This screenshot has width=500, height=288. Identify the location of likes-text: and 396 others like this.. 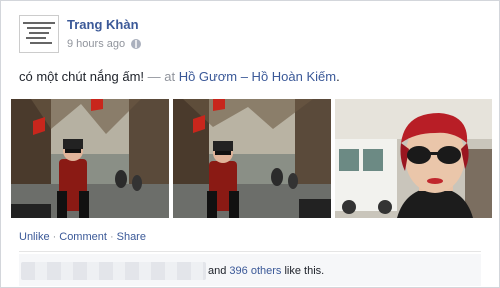
(266, 271).